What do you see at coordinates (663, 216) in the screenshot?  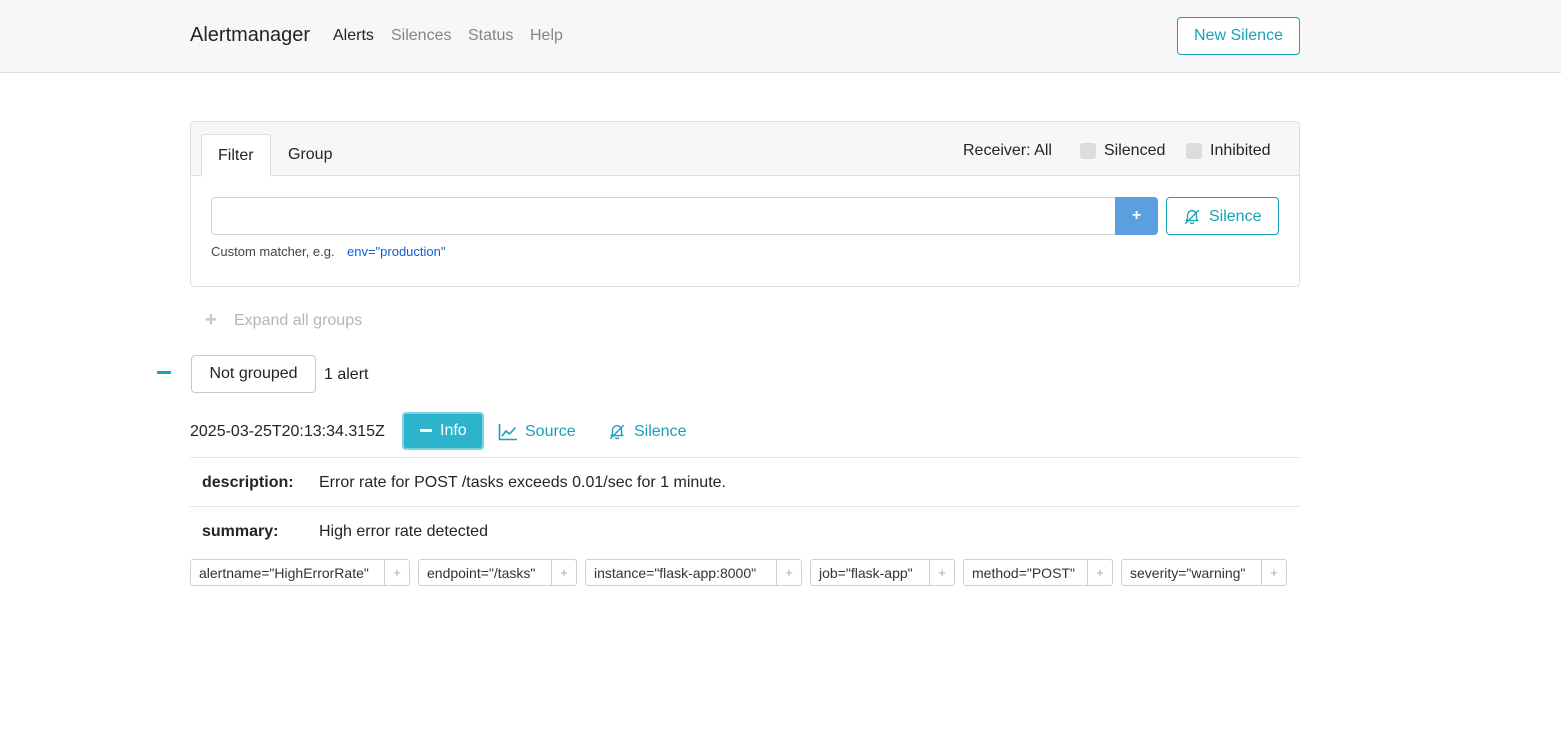 I see `filter-input` at bounding box center [663, 216].